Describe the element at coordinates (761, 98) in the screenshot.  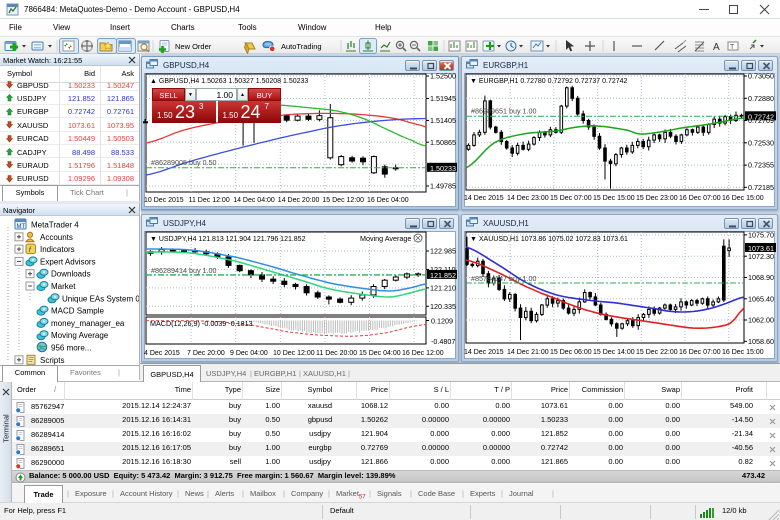
I see `svg-text: 0.72880` at that location.